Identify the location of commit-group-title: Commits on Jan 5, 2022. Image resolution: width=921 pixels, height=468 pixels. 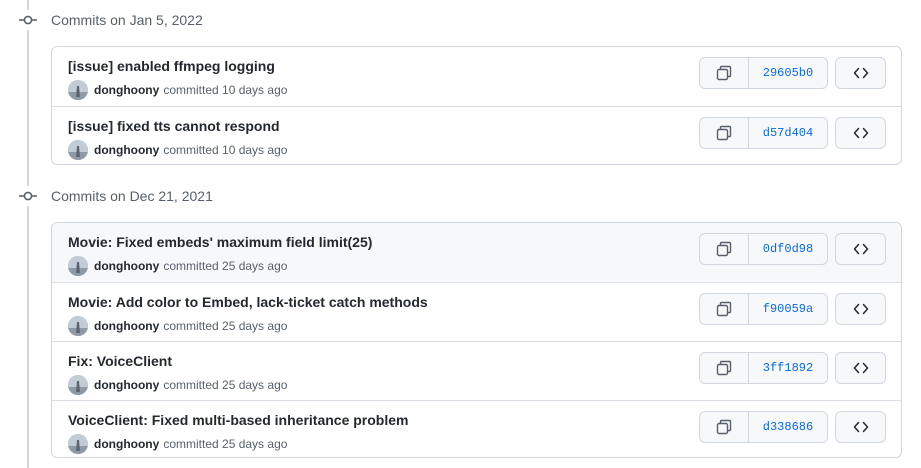
(127, 20).